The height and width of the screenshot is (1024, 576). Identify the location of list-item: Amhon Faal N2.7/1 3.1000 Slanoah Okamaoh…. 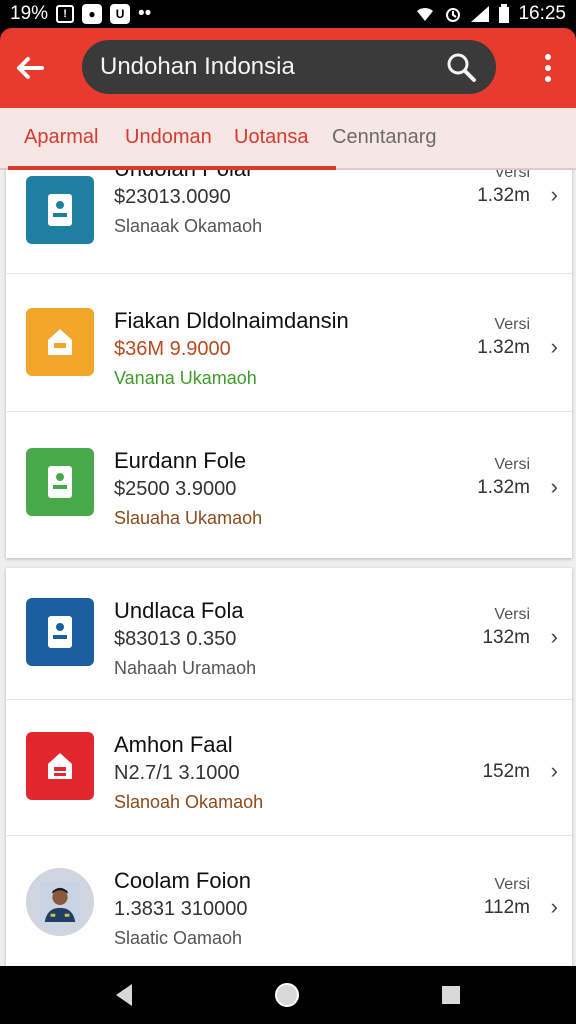
(289, 768).